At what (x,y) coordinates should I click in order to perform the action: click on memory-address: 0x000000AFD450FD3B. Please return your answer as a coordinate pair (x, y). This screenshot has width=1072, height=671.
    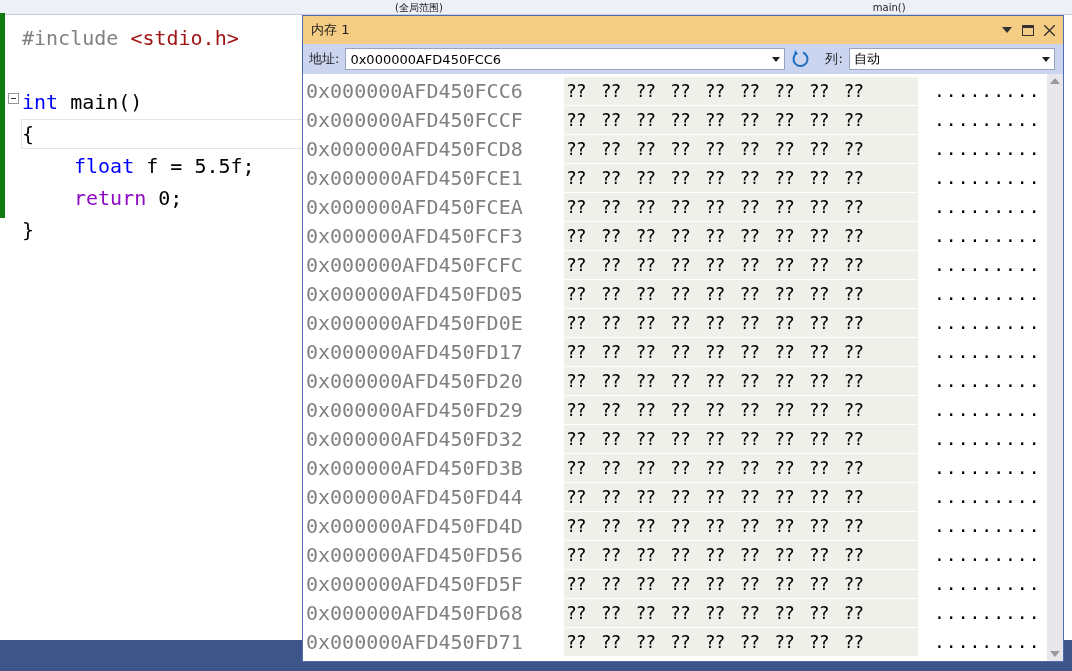
    Looking at the image, I should click on (414, 467).